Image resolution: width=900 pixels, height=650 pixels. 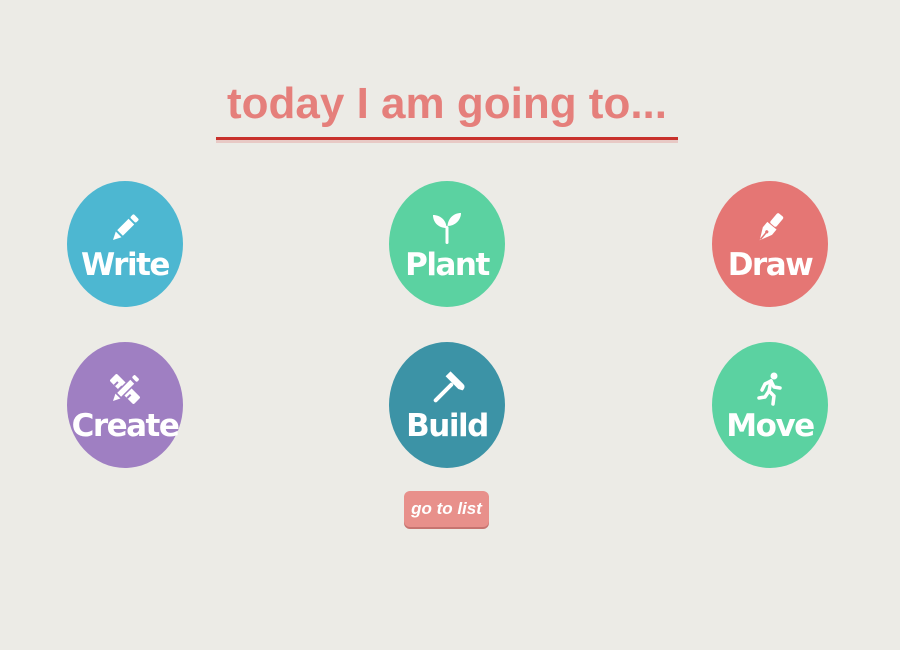 I want to click on write-label: Write, so click(x=125, y=265).